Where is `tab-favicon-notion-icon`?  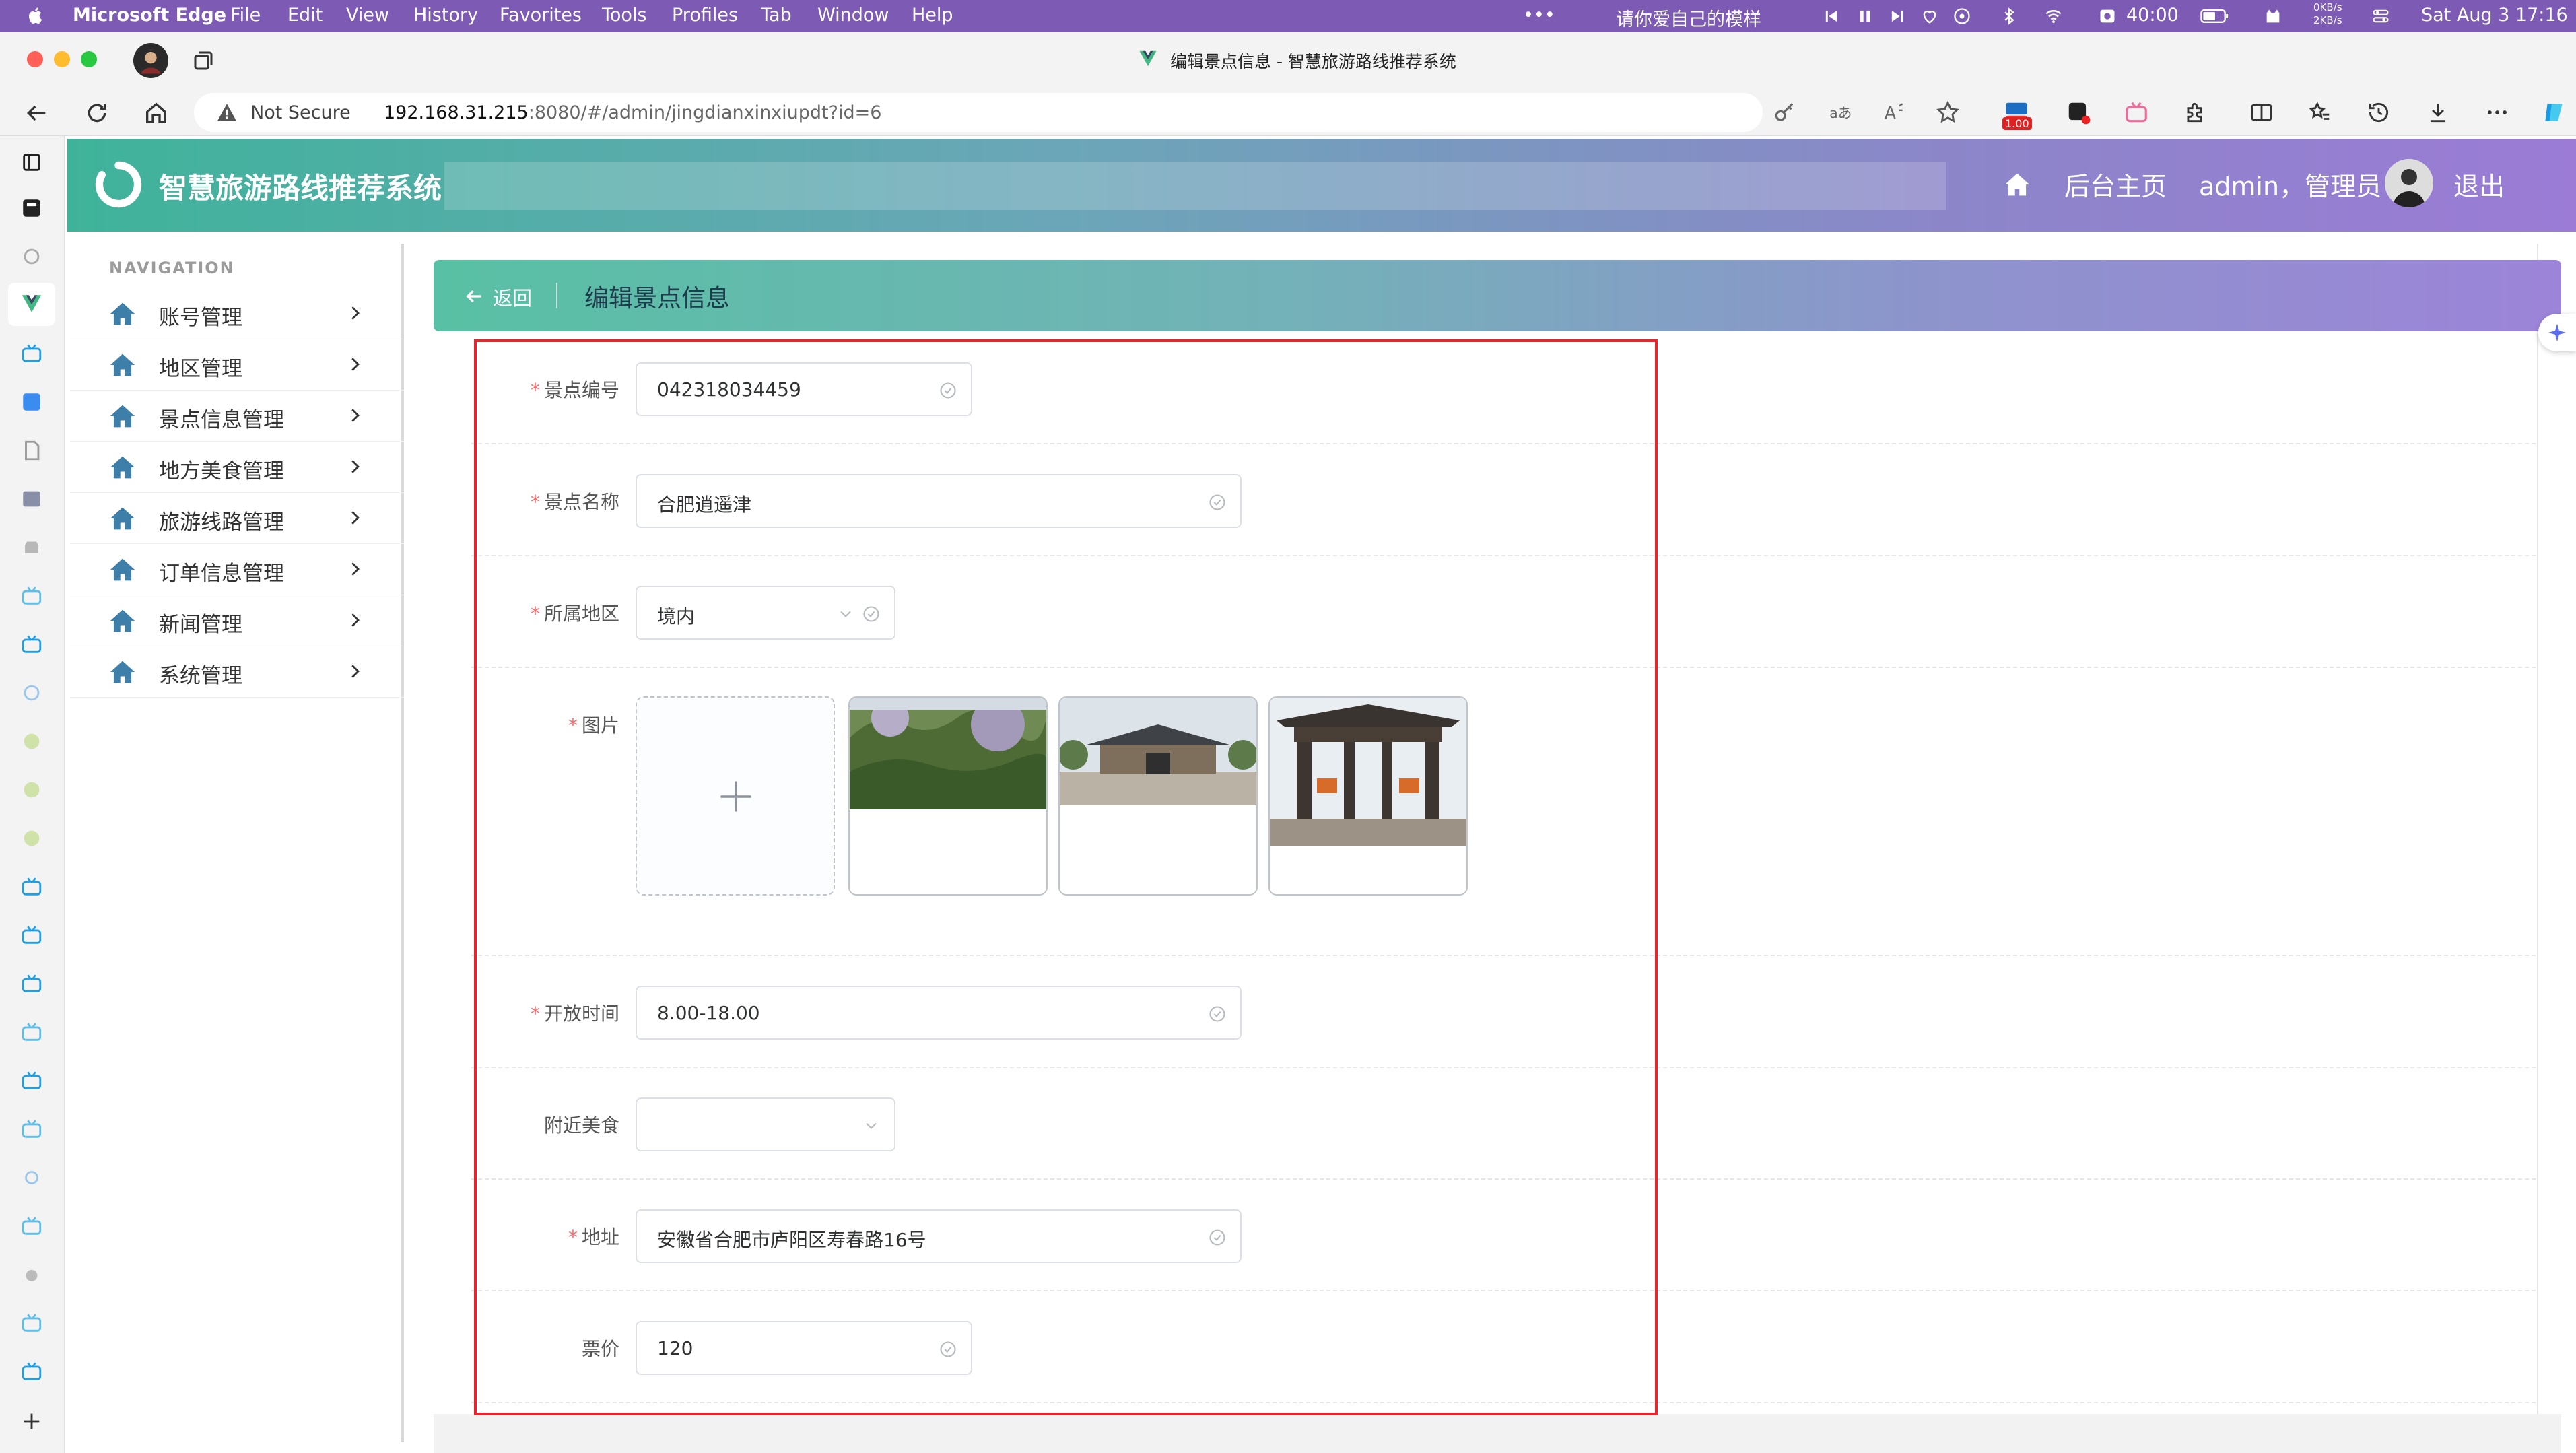 tab-favicon-notion-icon is located at coordinates (32, 208).